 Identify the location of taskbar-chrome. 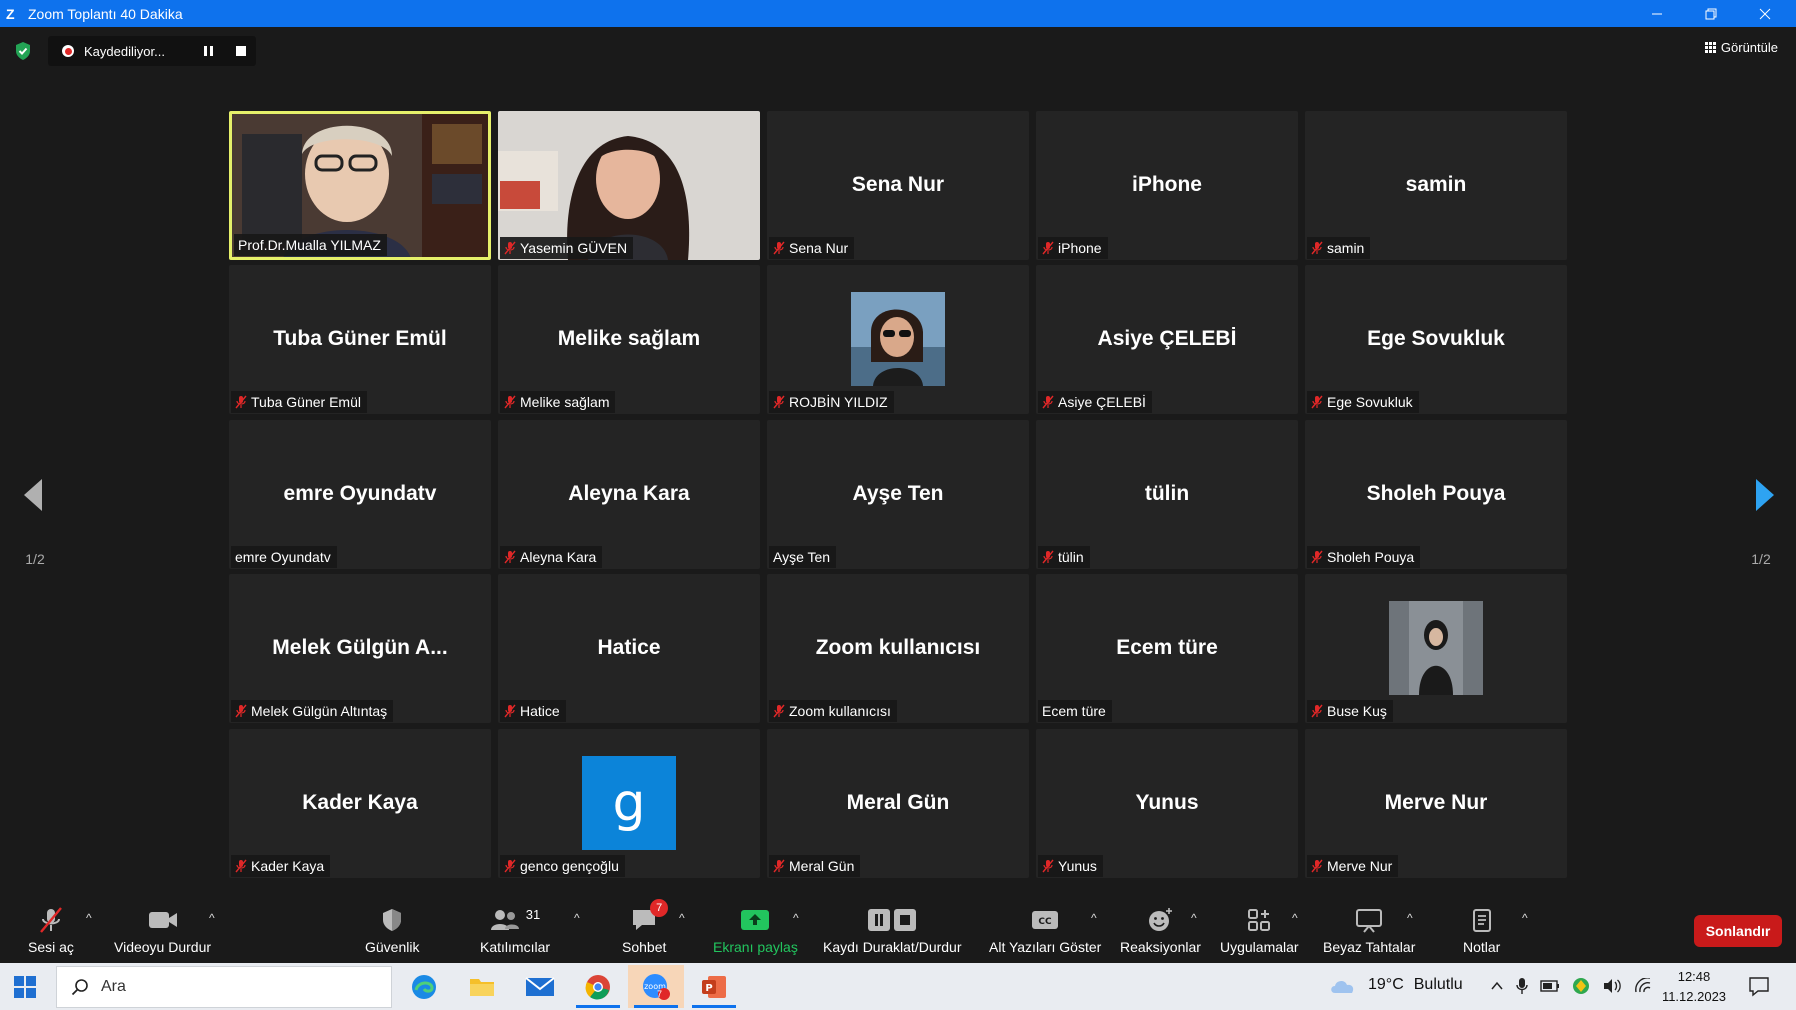
(598, 986).